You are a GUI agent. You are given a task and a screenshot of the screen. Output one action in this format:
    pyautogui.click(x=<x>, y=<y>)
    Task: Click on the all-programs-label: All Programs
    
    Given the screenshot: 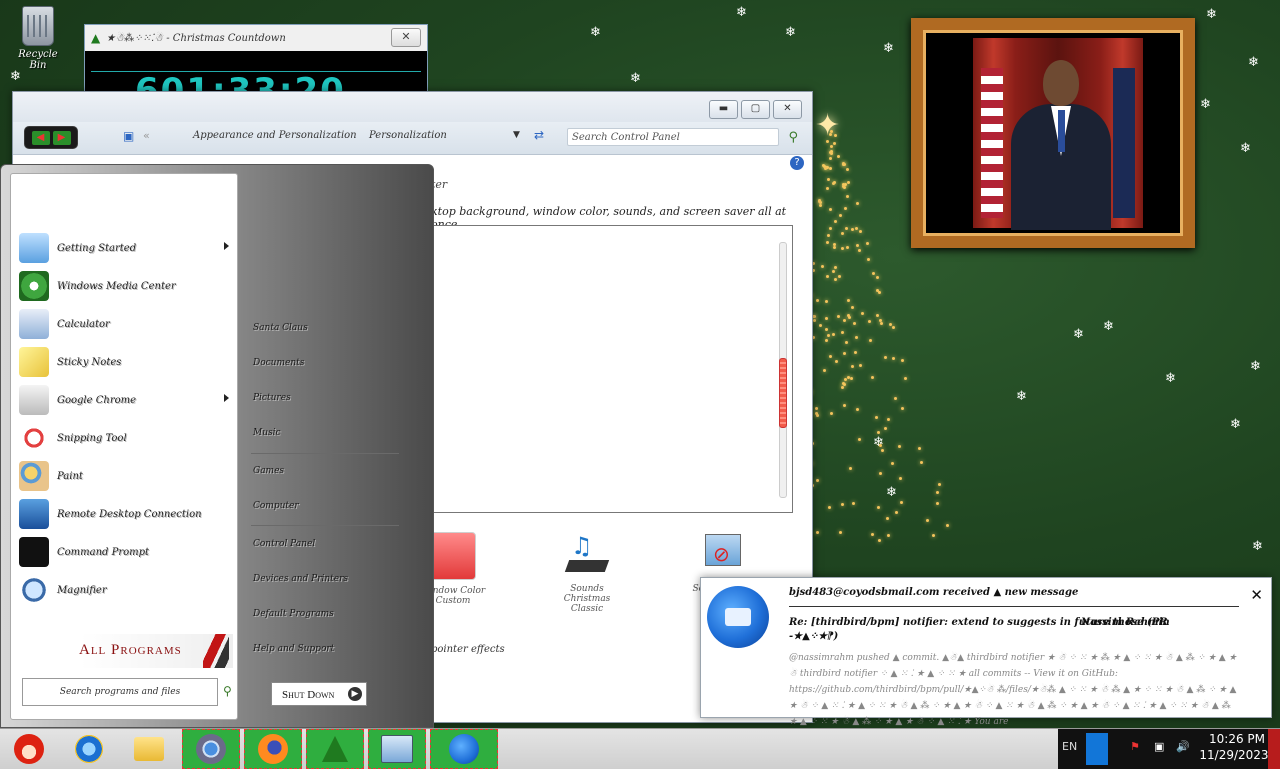 What is the action you would take?
    pyautogui.click(x=130, y=650)
    